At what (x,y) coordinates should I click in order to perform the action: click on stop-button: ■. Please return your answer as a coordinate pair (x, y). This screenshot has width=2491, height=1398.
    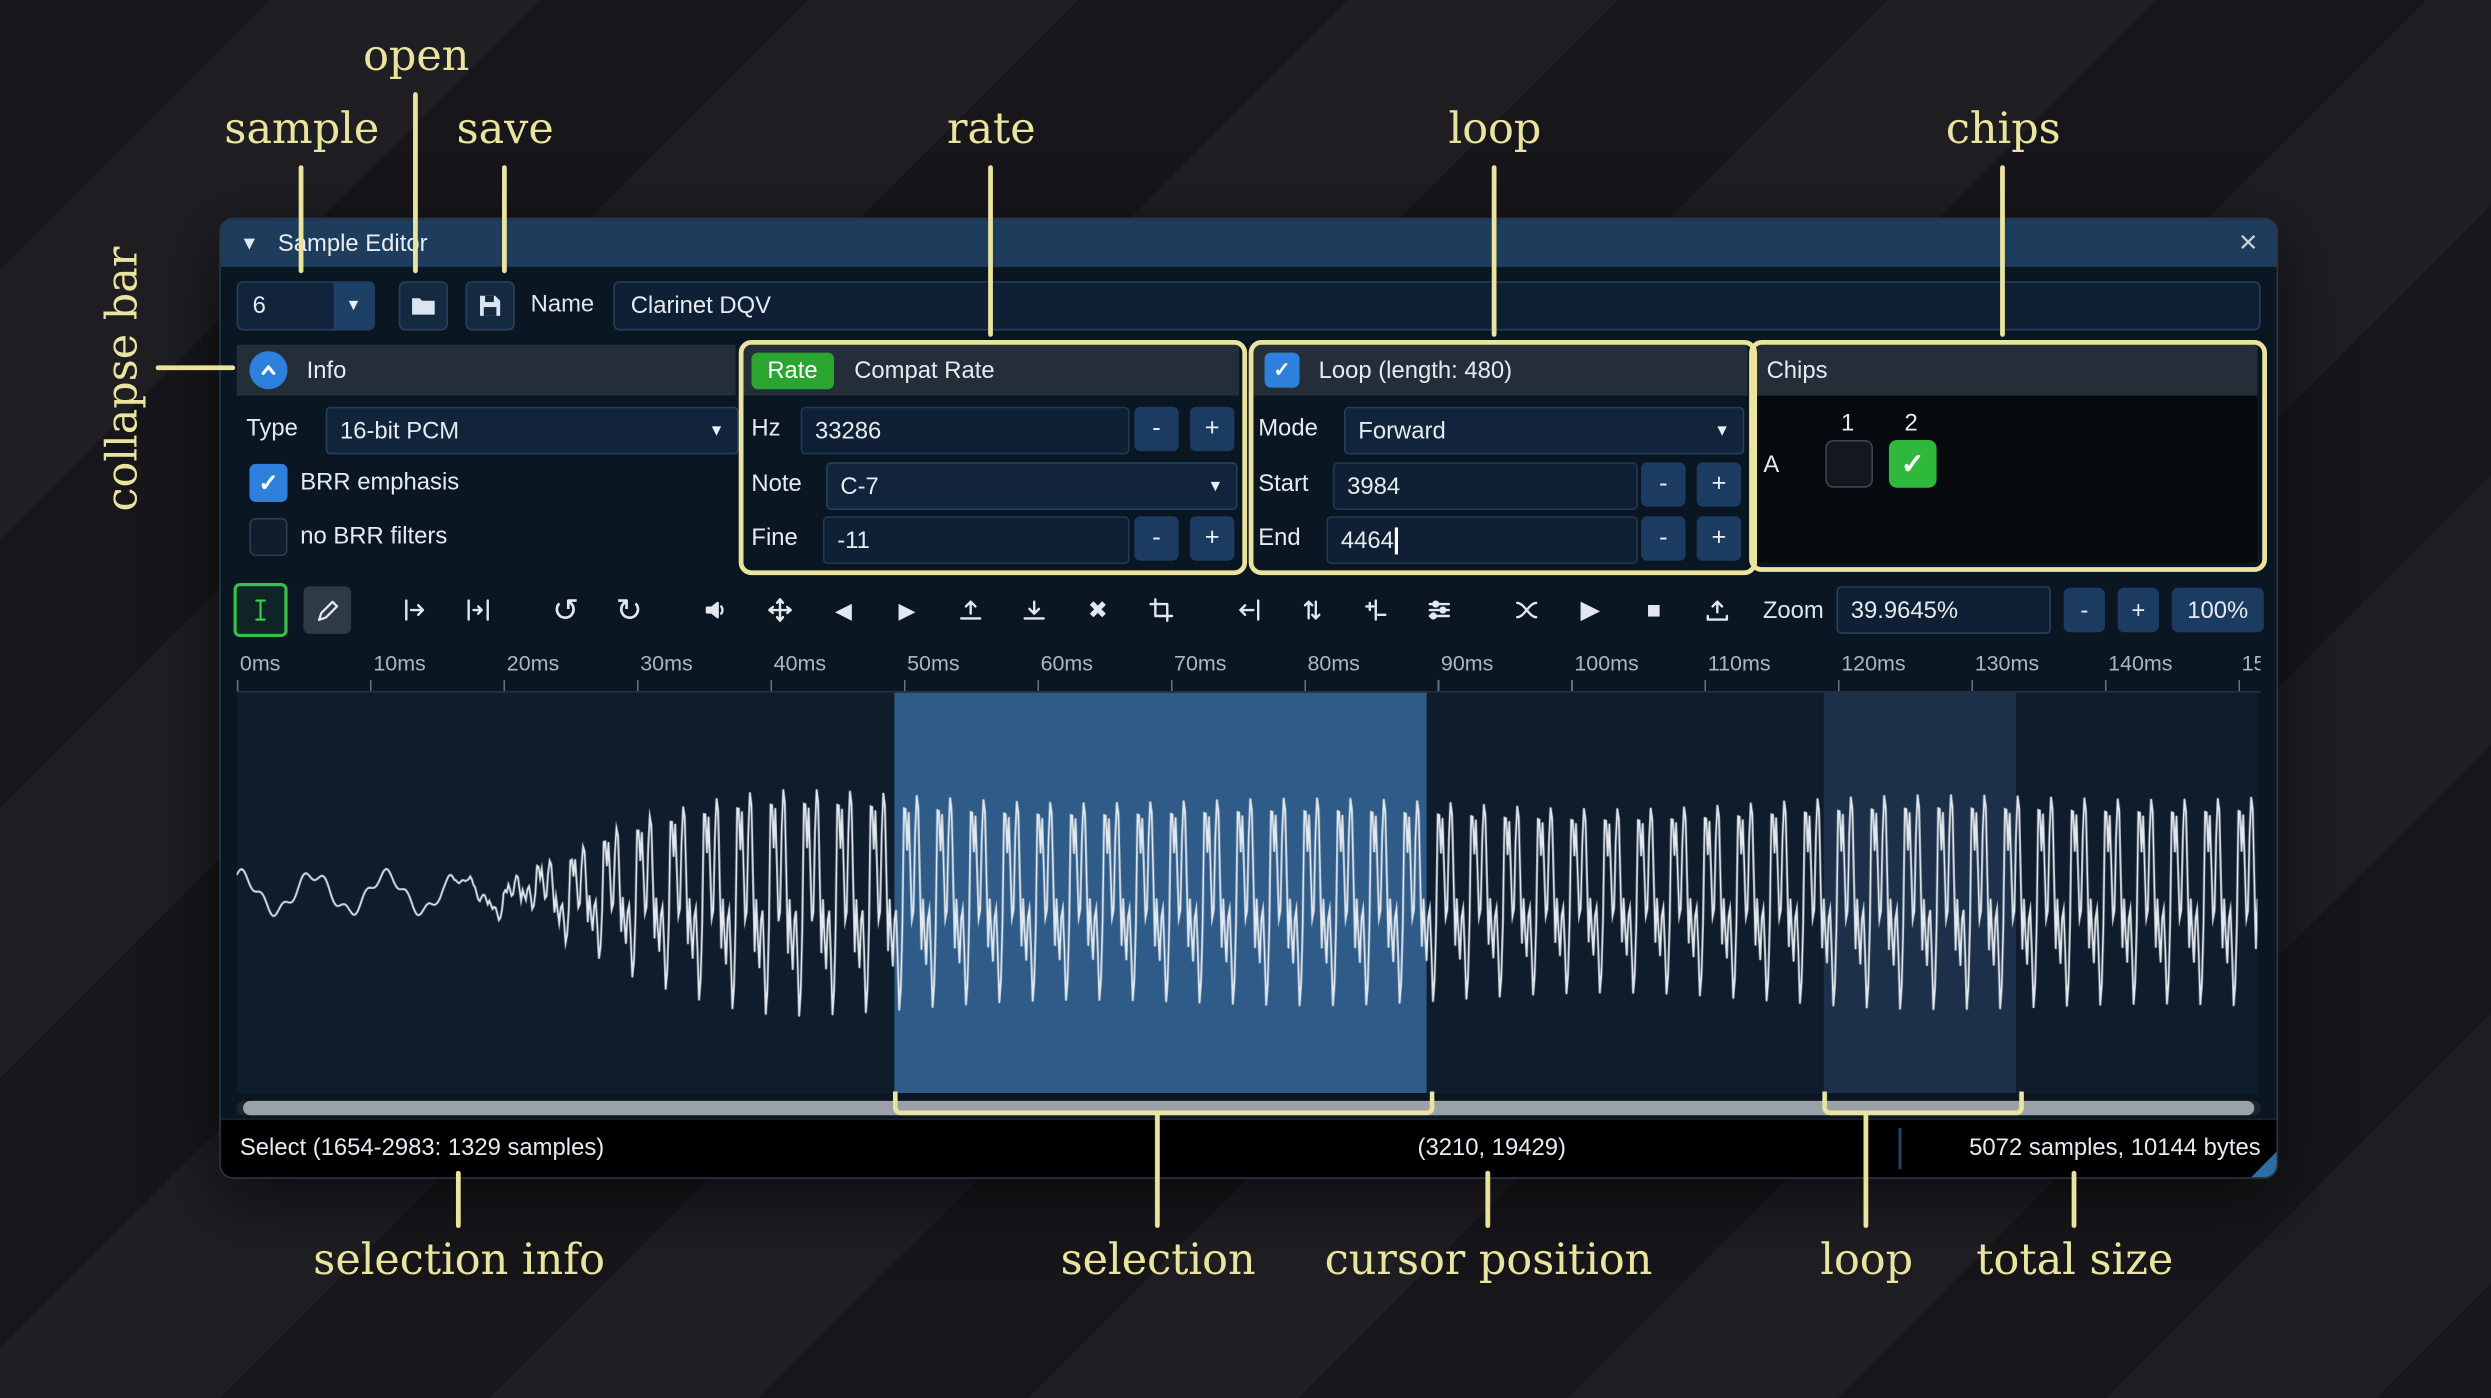
    Looking at the image, I should click on (1654, 610).